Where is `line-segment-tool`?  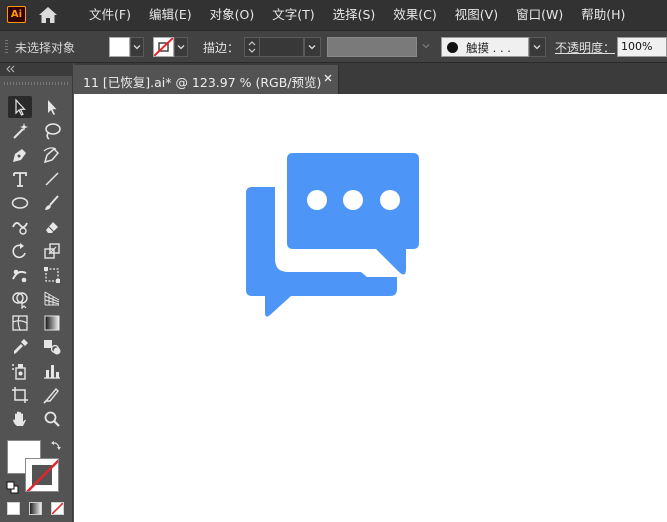 line-segment-tool is located at coordinates (52, 179).